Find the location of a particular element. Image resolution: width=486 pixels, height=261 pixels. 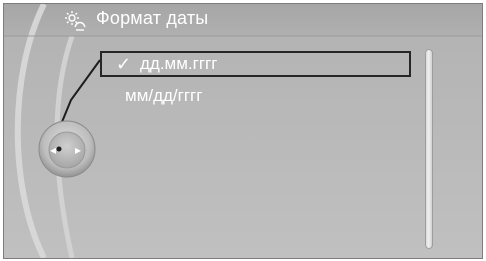

menu-item-date-format-mdy: мм/дд/гггг is located at coordinates (255, 96).